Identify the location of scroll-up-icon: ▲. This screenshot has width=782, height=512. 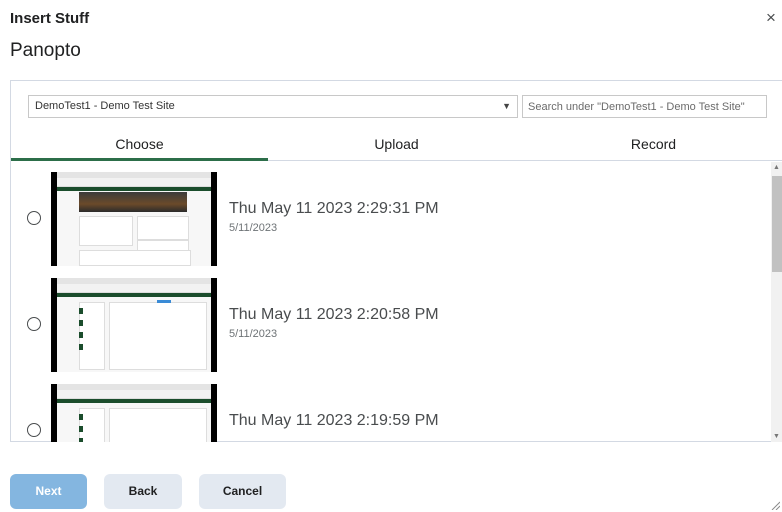
(776, 167).